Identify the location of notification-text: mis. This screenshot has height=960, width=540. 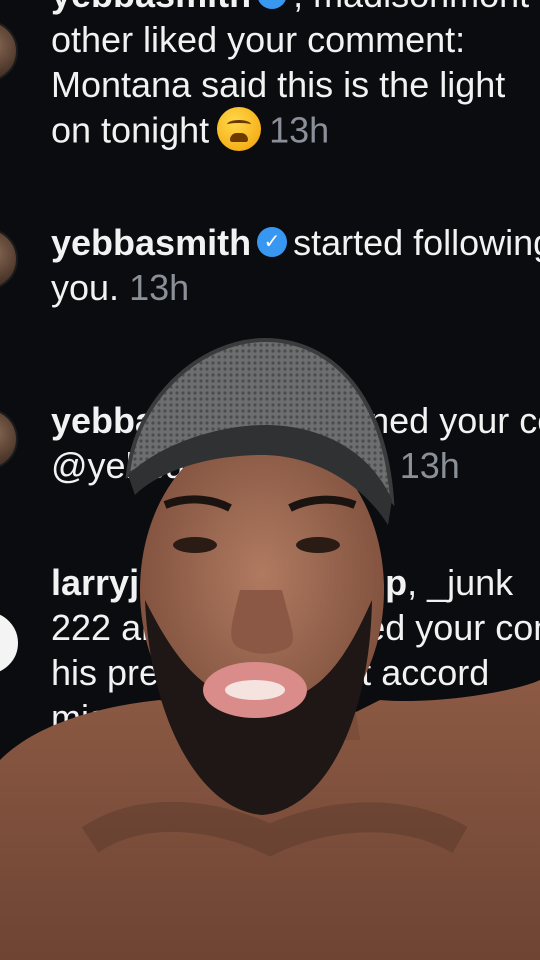
(79, 717).